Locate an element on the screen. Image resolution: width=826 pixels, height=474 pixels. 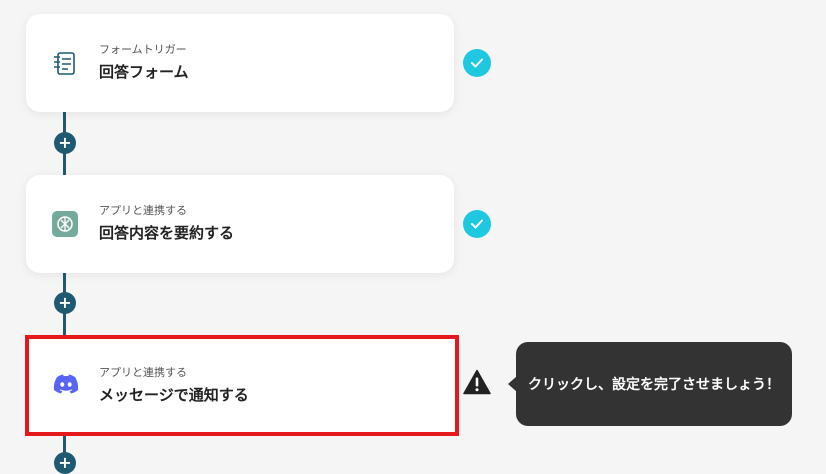
setup-tooltip: クリックし、設定を完了させましょう！ is located at coordinates (654, 384).